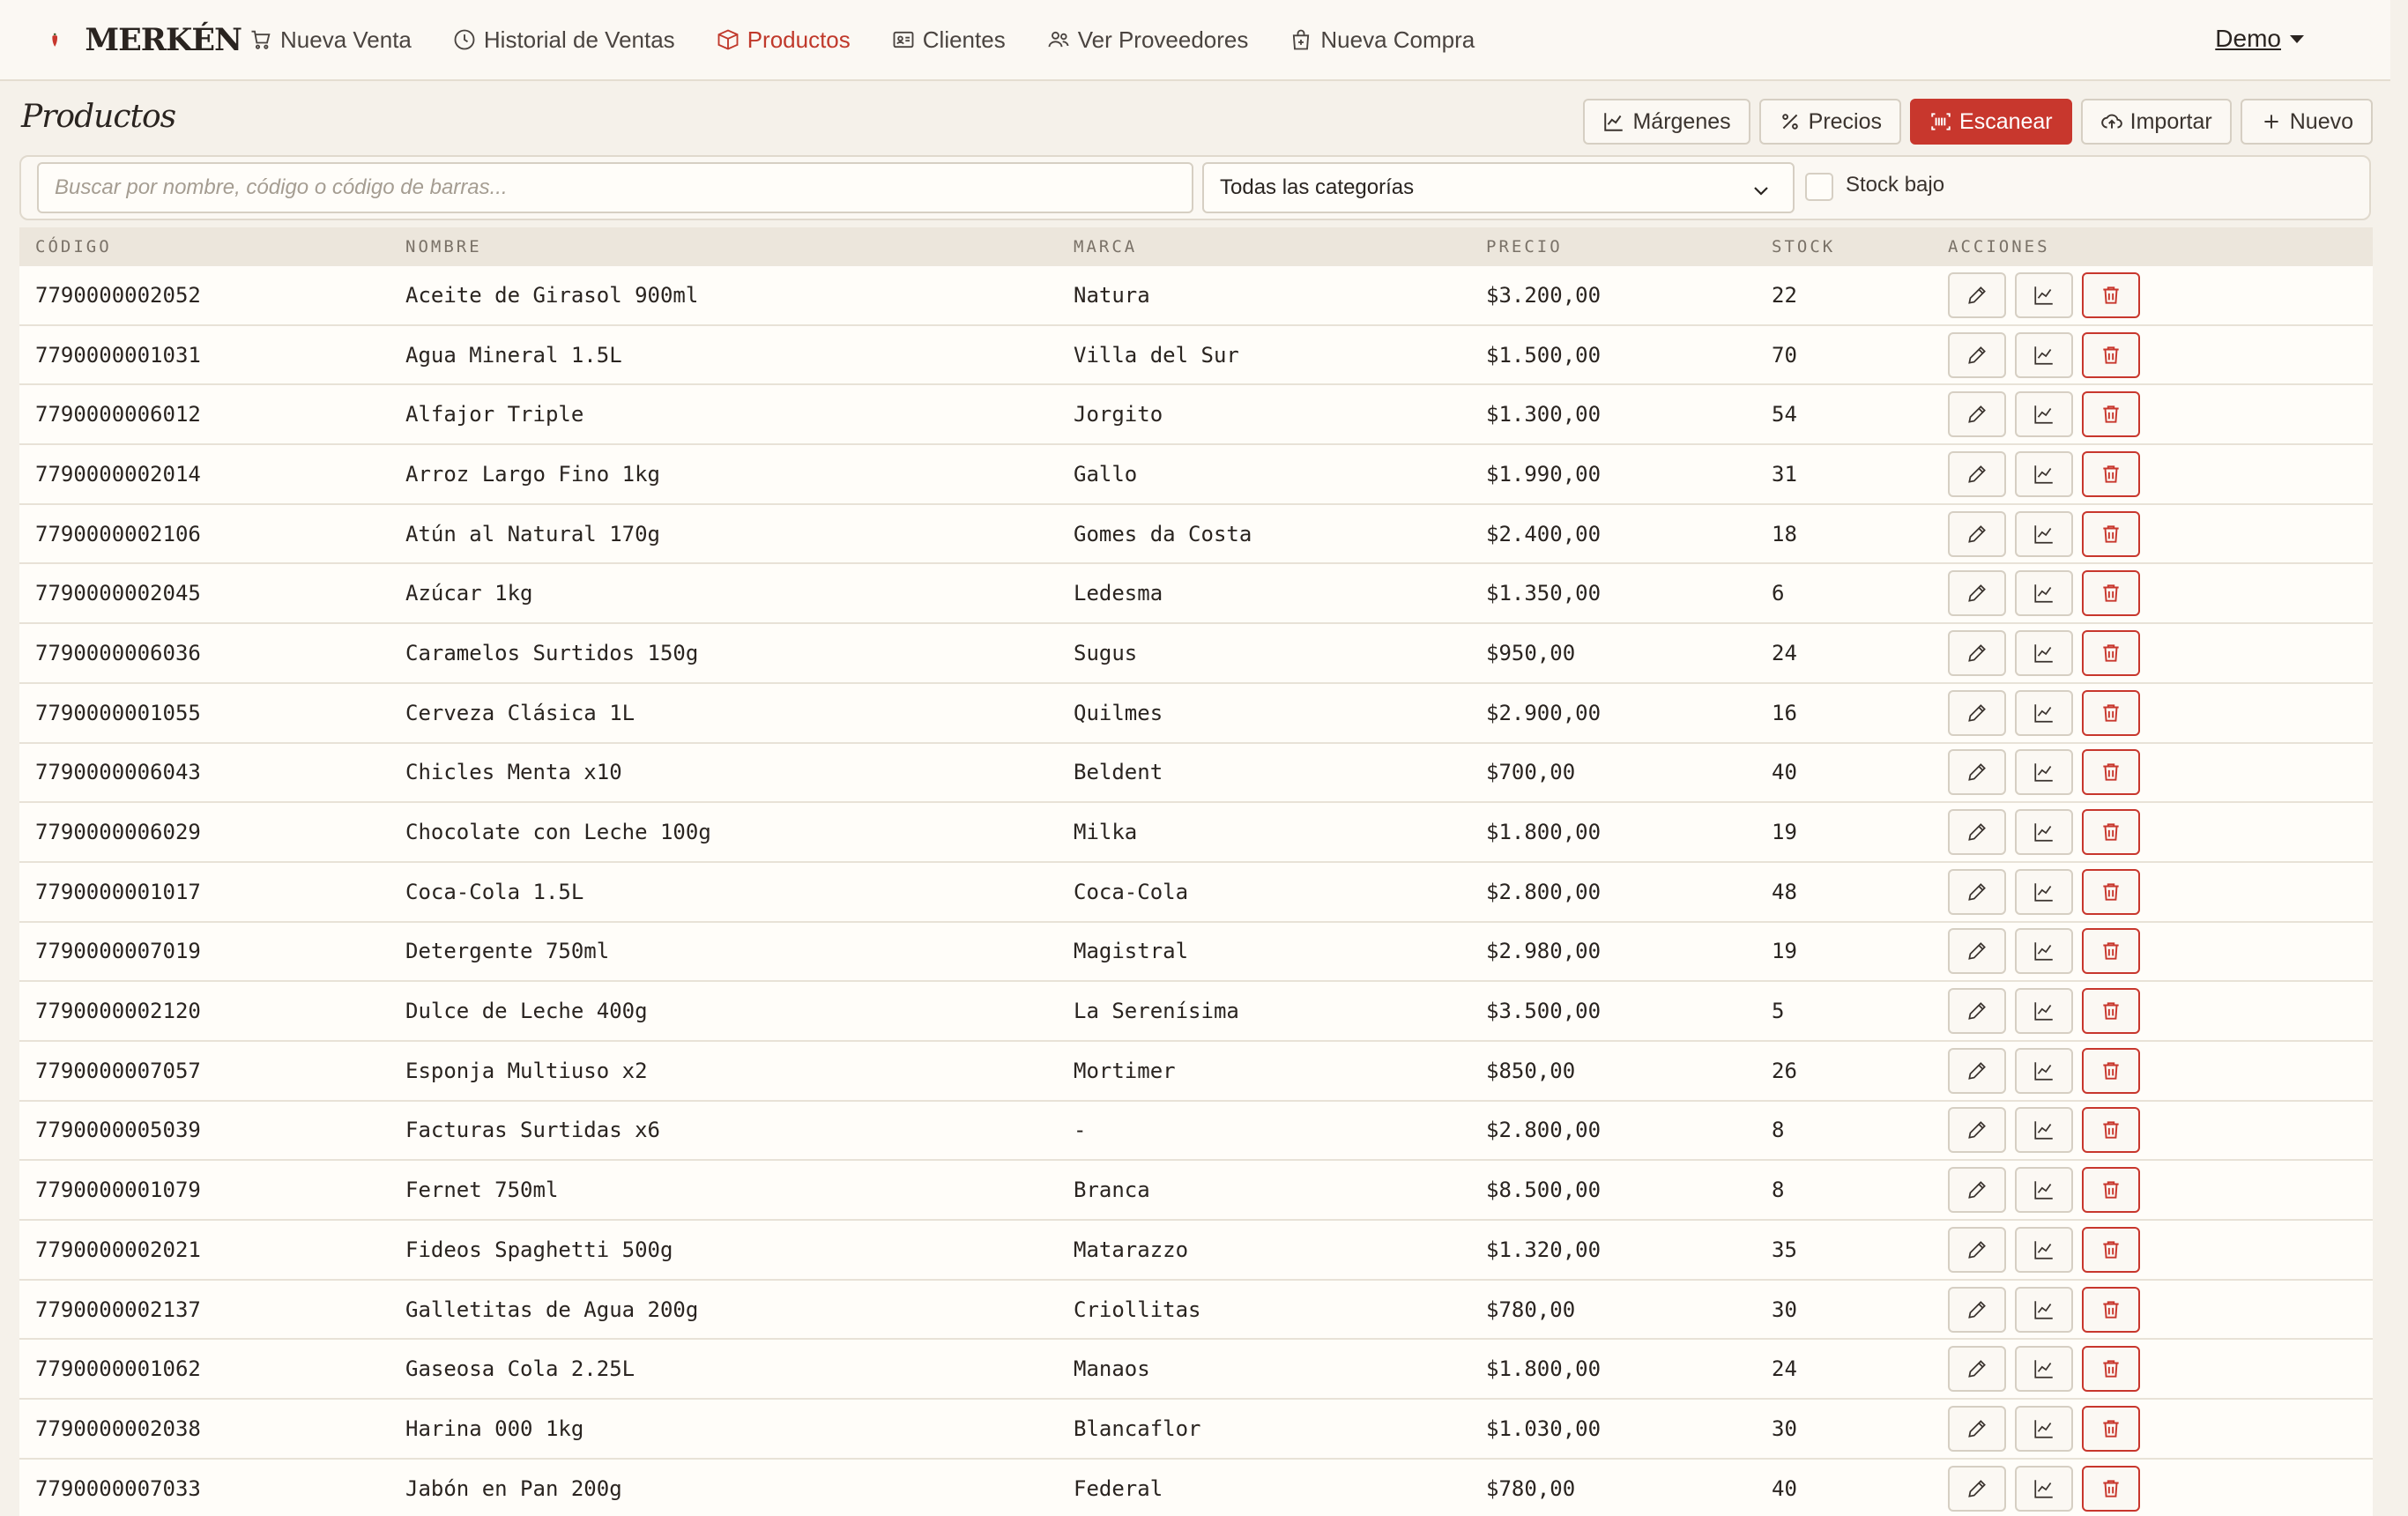  Describe the element at coordinates (949, 40) in the screenshot. I see `nav-item-clientes: Clientes` at that location.